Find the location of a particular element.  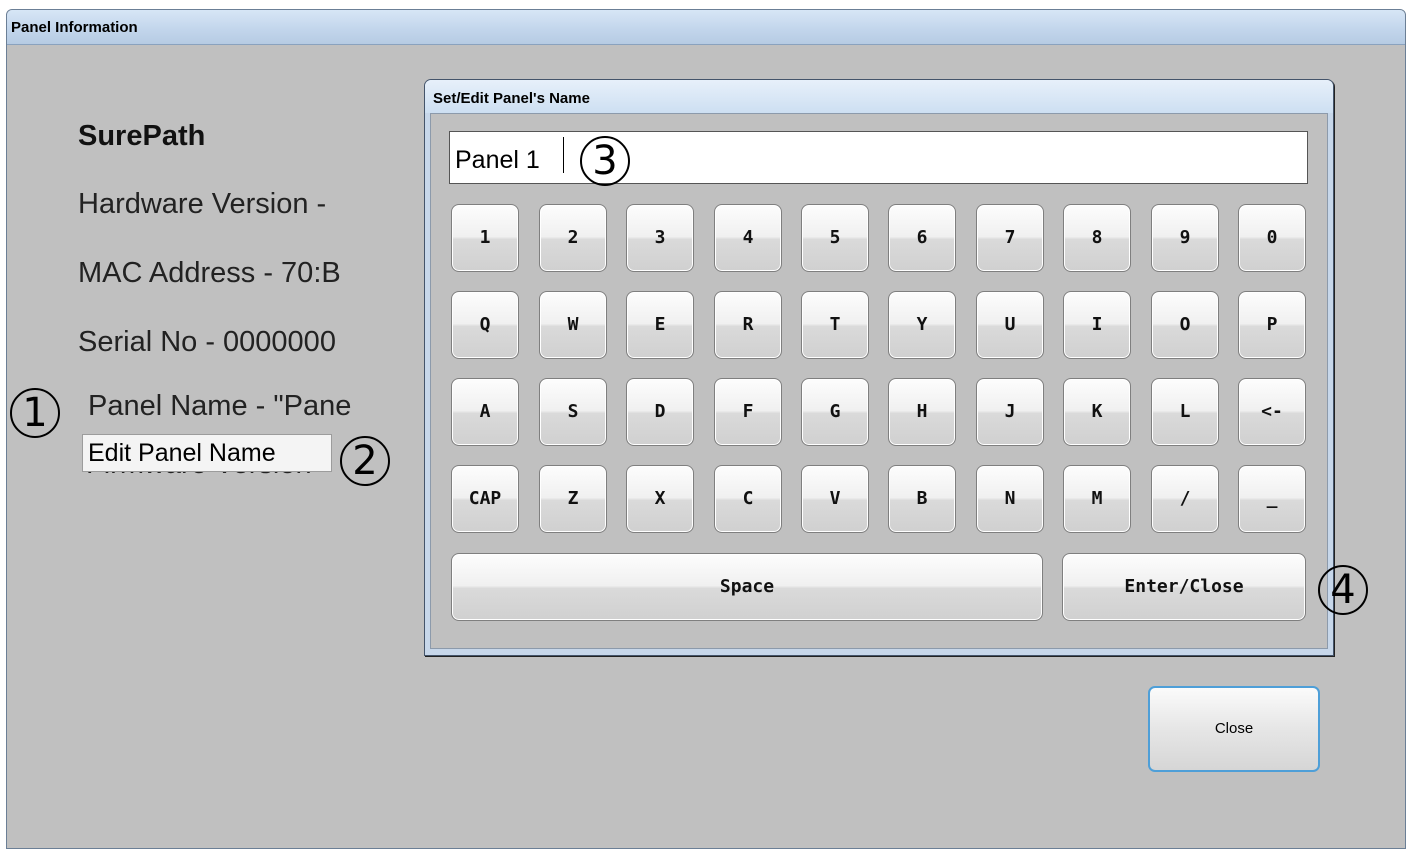

key-f: F is located at coordinates (748, 412).